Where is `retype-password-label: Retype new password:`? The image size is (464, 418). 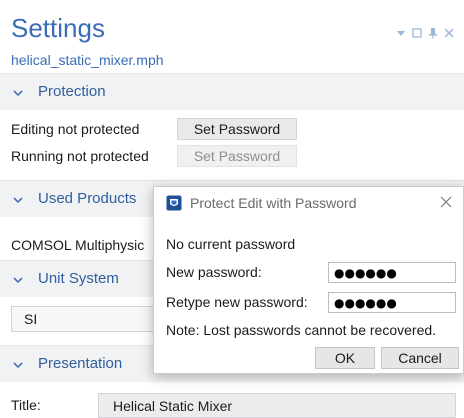
retype-password-label: Retype new password: is located at coordinates (237, 302).